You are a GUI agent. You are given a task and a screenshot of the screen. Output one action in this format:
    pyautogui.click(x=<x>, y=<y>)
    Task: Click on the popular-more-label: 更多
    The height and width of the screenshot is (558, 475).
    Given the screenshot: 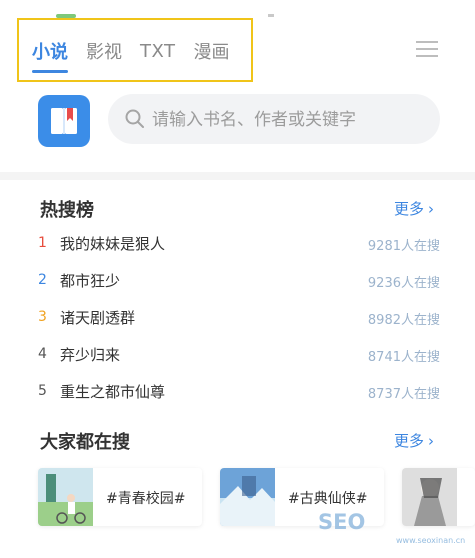 What is the action you would take?
    pyautogui.click(x=409, y=441)
    